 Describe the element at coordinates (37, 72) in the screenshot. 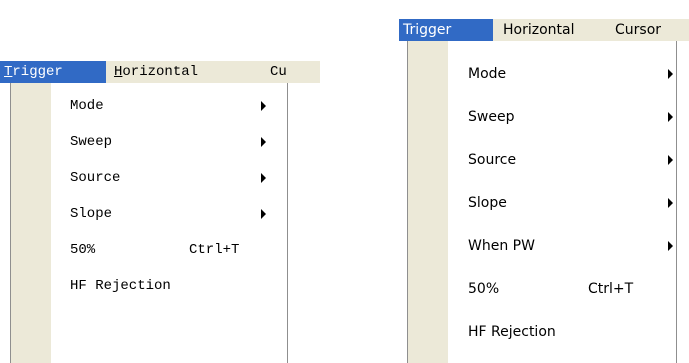

I see `menu-trigger-rest: rigger` at that location.